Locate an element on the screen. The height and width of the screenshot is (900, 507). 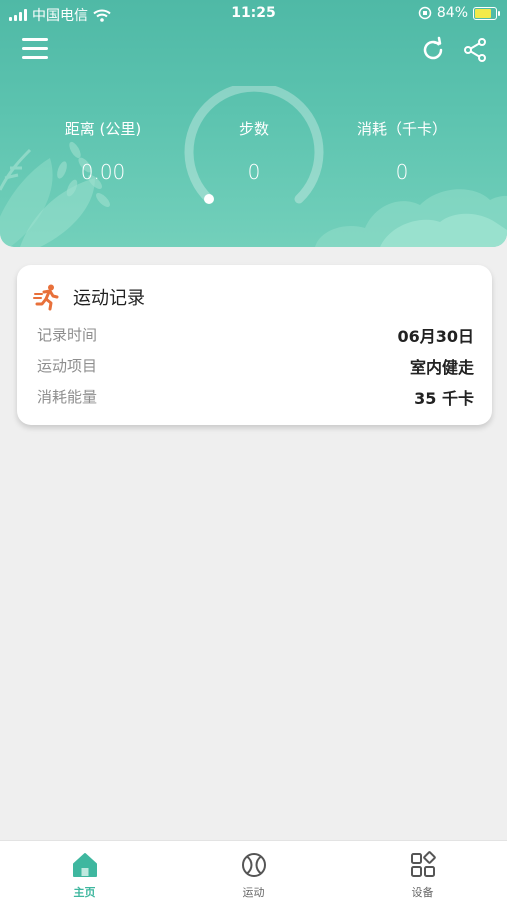
steps-label: 步数 is located at coordinates (253, 129).